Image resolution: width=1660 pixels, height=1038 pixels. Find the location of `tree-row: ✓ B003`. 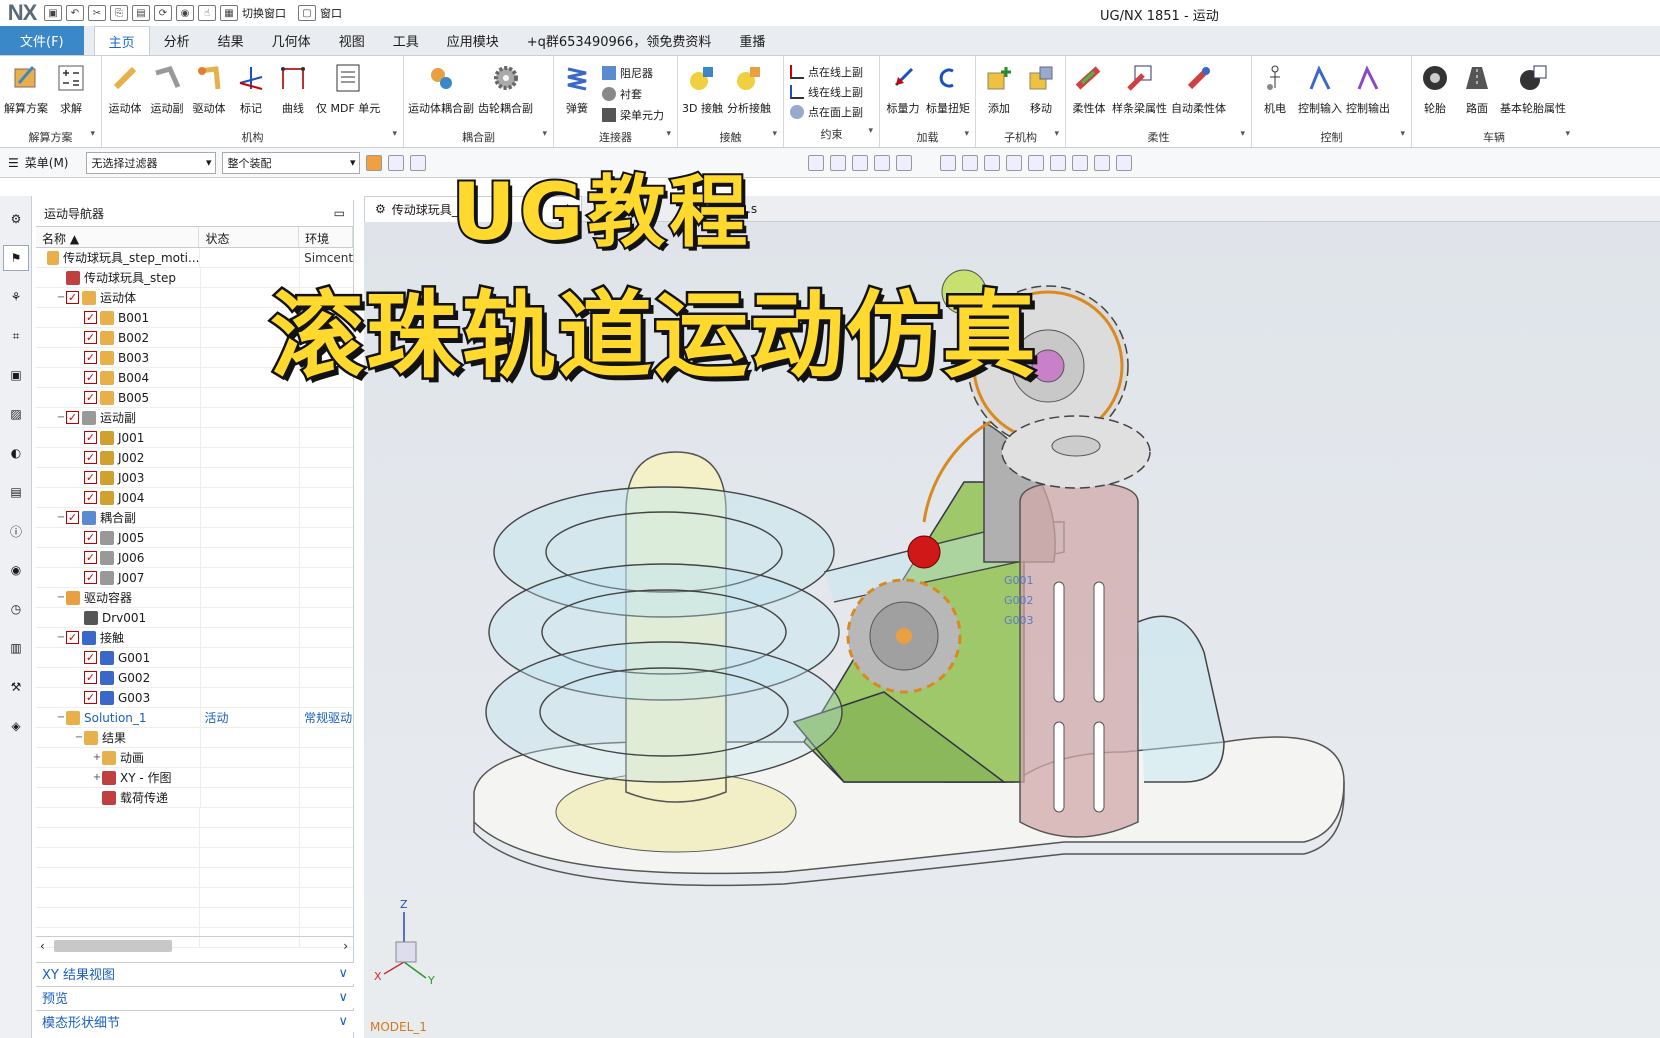

tree-row: ✓ B003 is located at coordinates (194, 357).